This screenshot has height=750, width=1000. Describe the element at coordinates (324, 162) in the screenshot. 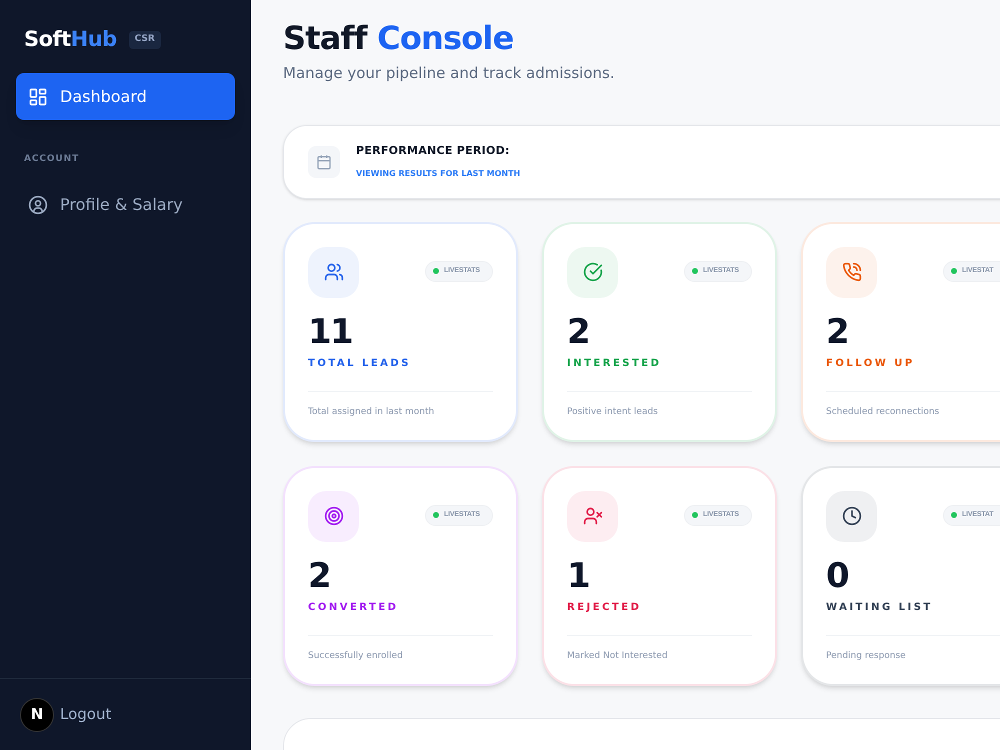

I see `calendar-icon` at that location.